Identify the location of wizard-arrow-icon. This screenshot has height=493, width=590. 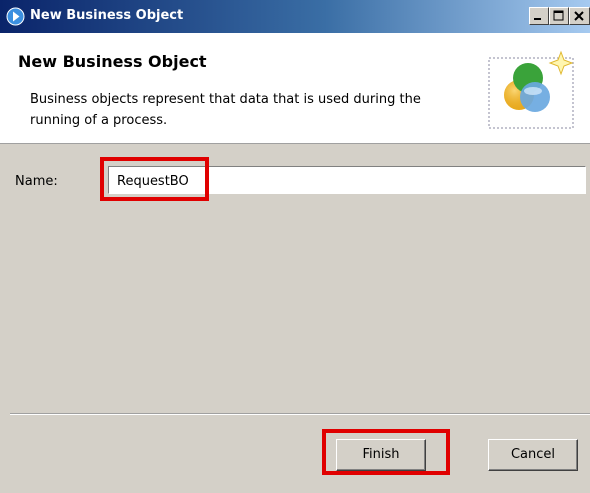
(15, 16).